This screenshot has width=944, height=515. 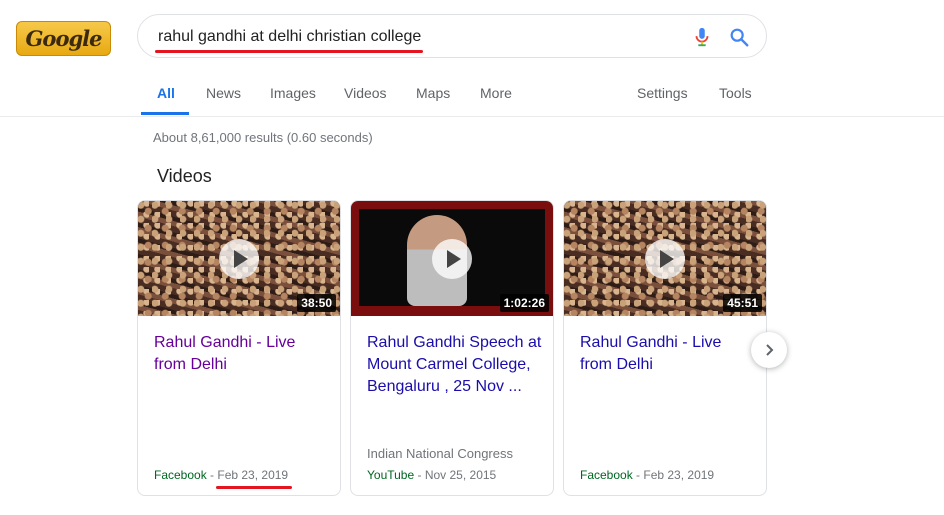 What do you see at coordinates (739, 37) in the screenshot?
I see `search-icon` at bounding box center [739, 37].